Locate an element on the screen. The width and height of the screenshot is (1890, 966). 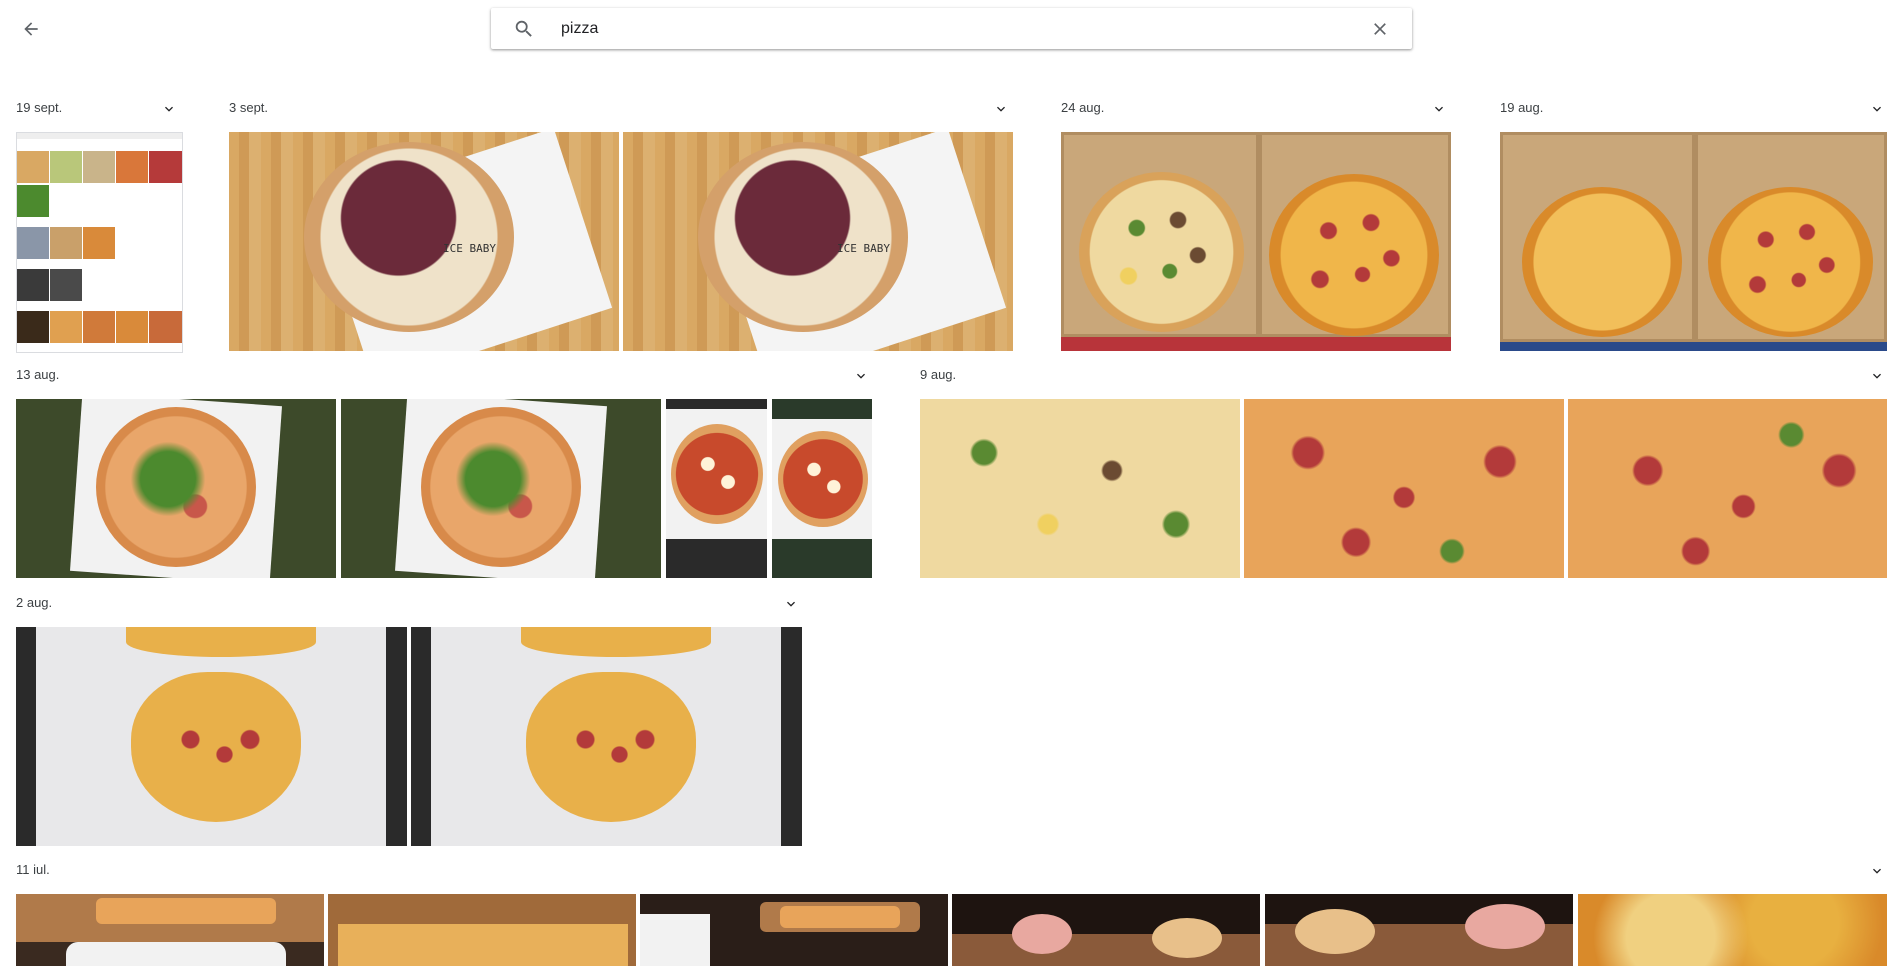
arrow-left-icon is located at coordinates (31, 29).